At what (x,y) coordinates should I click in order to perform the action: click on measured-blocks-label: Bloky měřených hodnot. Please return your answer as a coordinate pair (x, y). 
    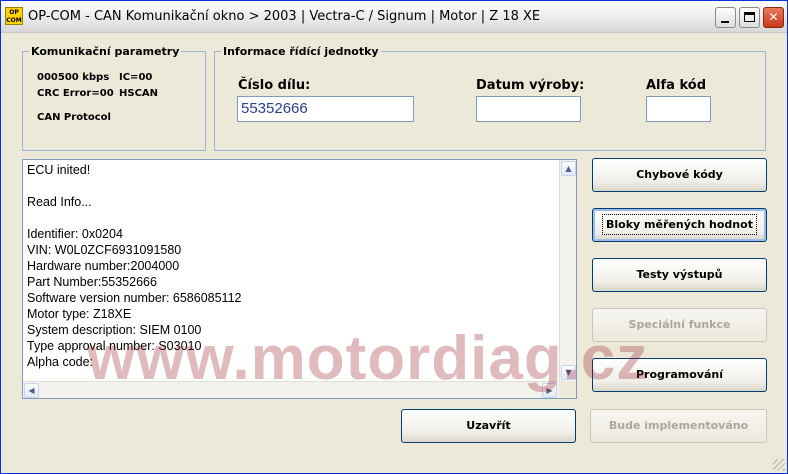
    Looking at the image, I should click on (679, 224).